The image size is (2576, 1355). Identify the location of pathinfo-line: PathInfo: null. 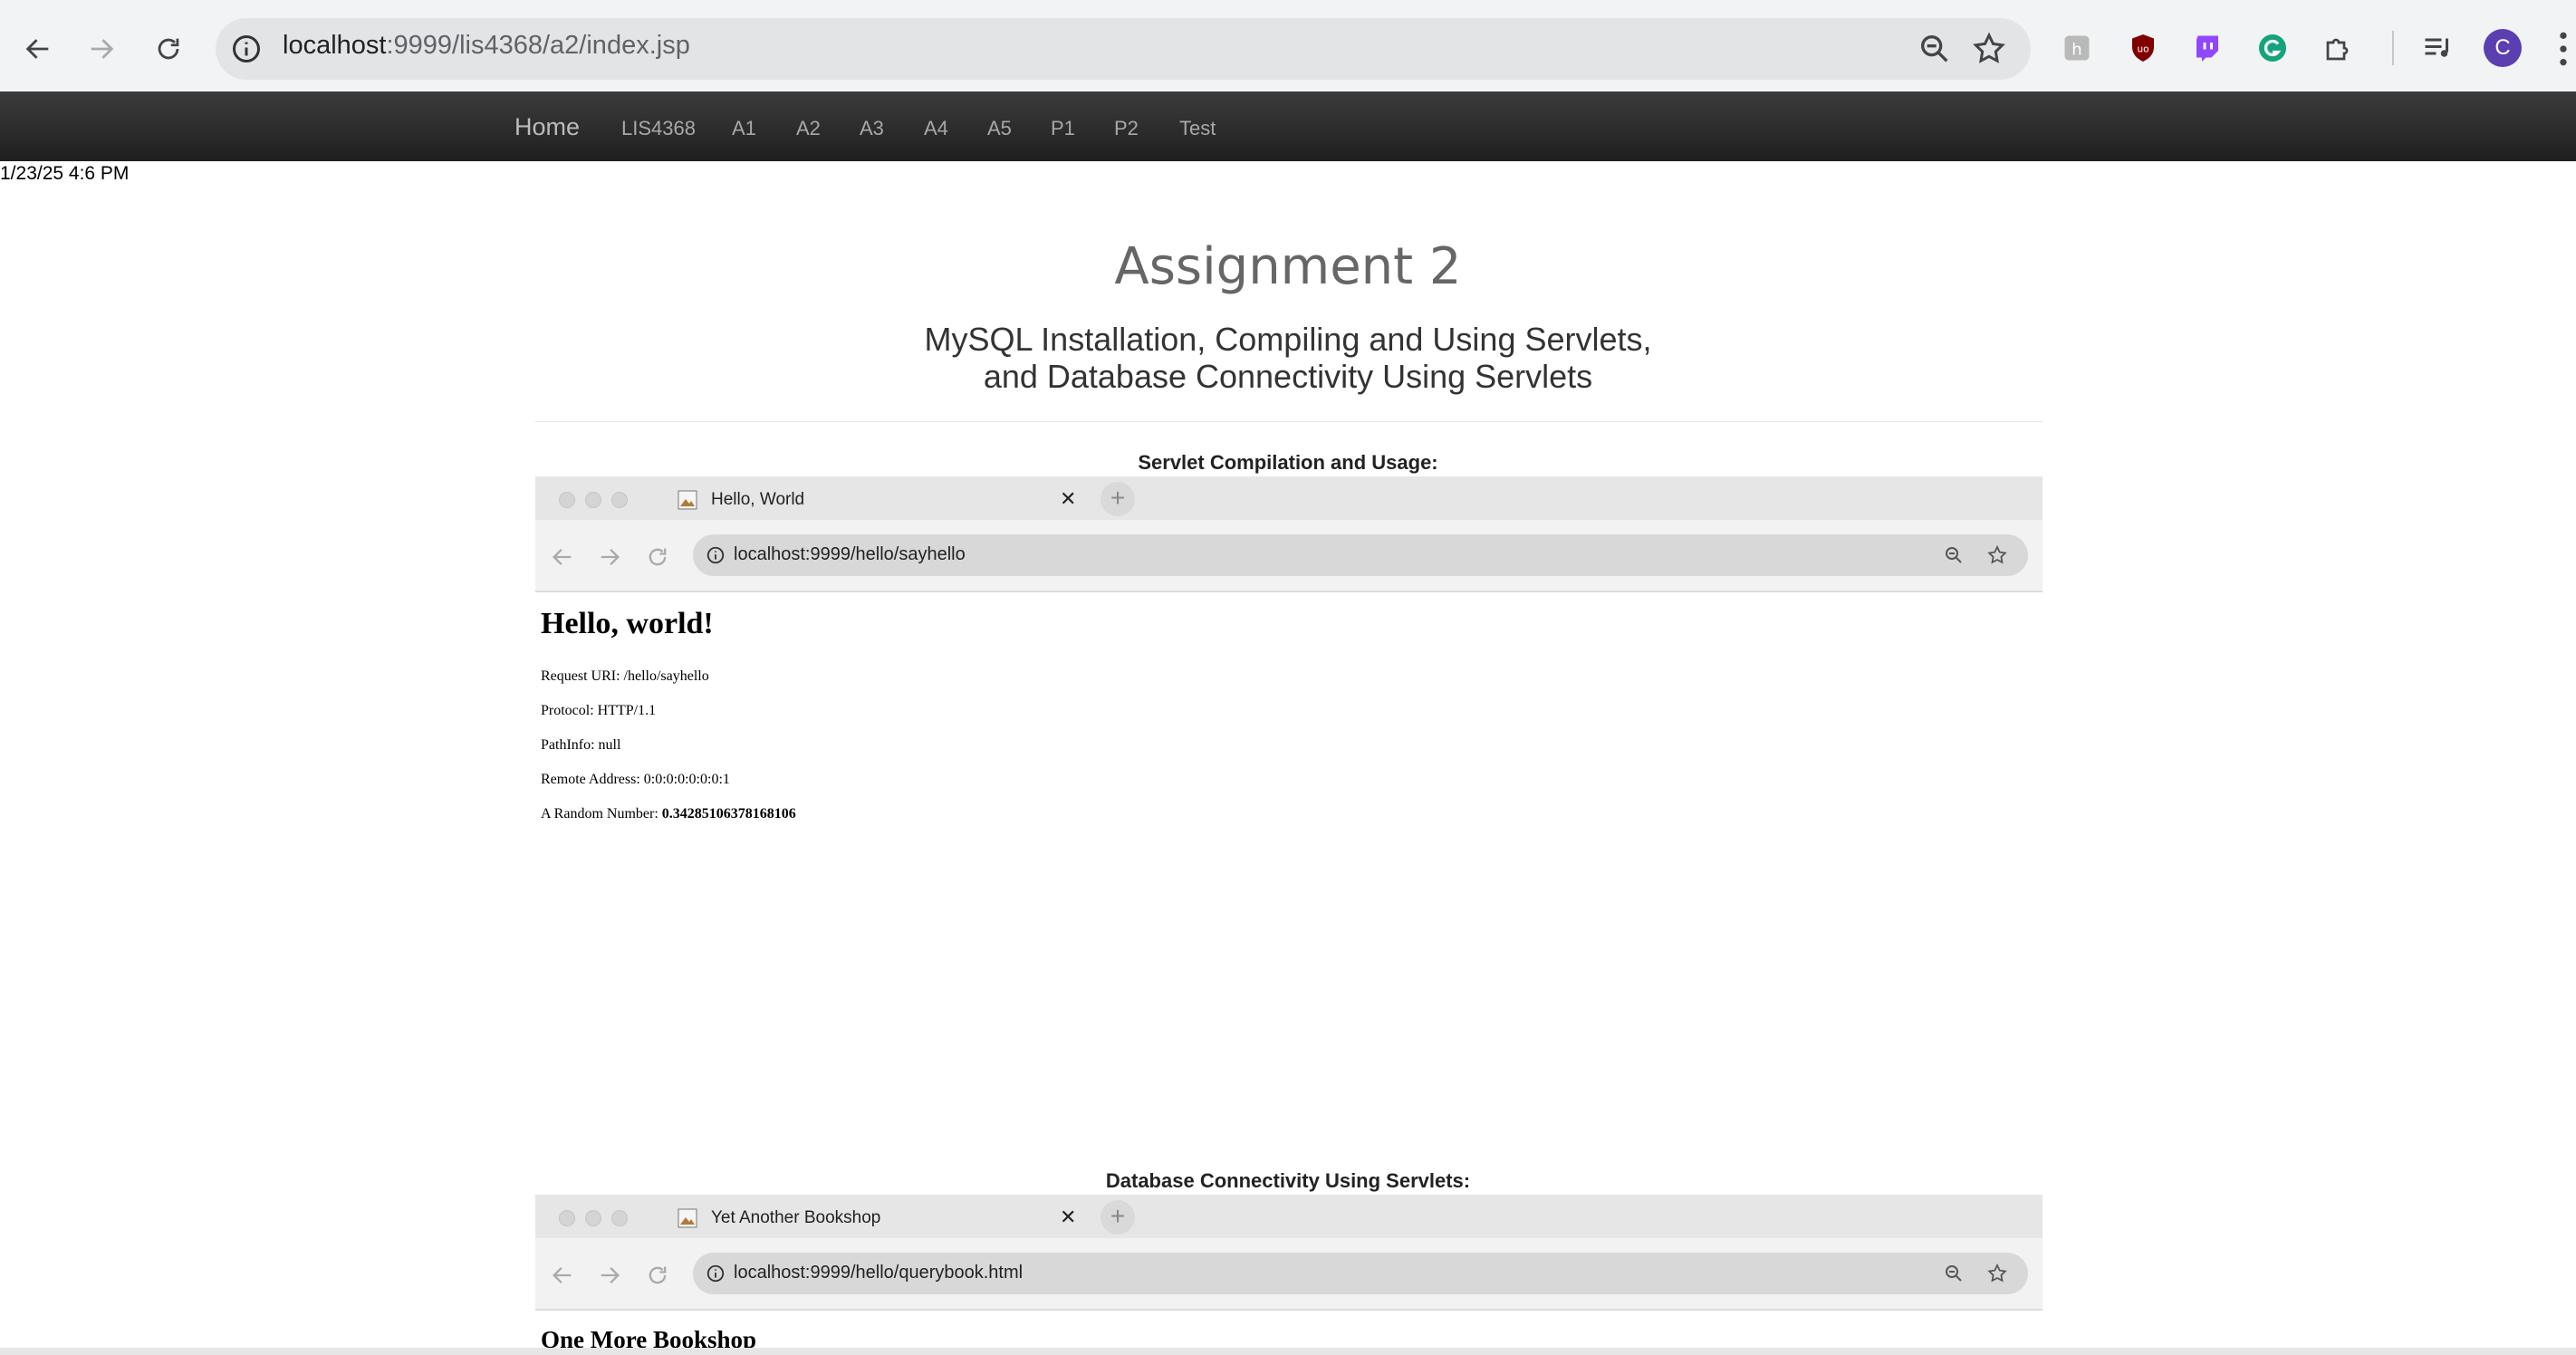
(580, 745).